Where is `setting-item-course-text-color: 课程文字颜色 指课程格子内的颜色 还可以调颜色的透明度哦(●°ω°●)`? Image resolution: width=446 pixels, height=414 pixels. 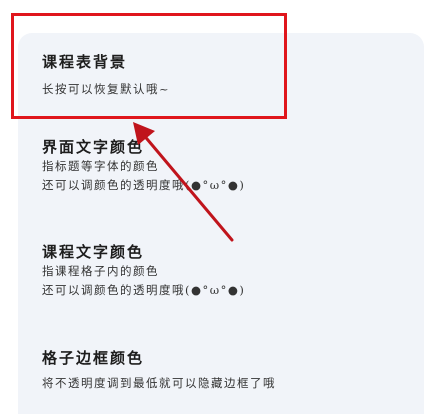
setting-item-course-text-color: 课程文字颜色 指课程格子内的颜色 还可以调颜色的透明度哦(●°ω°●) is located at coordinates (143, 271).